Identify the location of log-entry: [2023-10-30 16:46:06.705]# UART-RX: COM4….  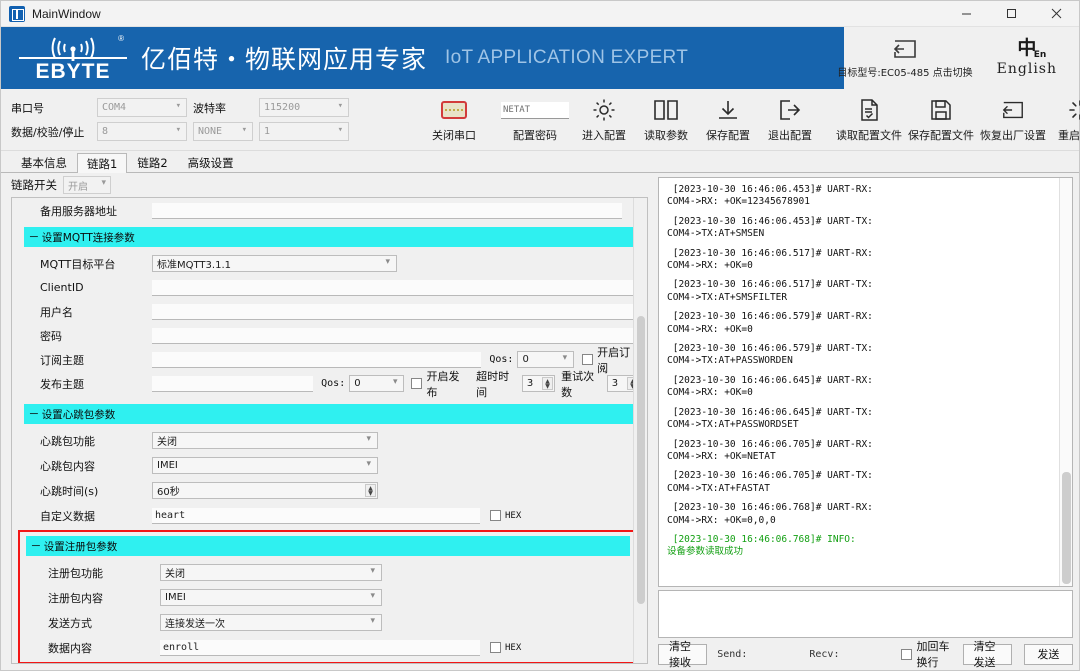
(770, 450).